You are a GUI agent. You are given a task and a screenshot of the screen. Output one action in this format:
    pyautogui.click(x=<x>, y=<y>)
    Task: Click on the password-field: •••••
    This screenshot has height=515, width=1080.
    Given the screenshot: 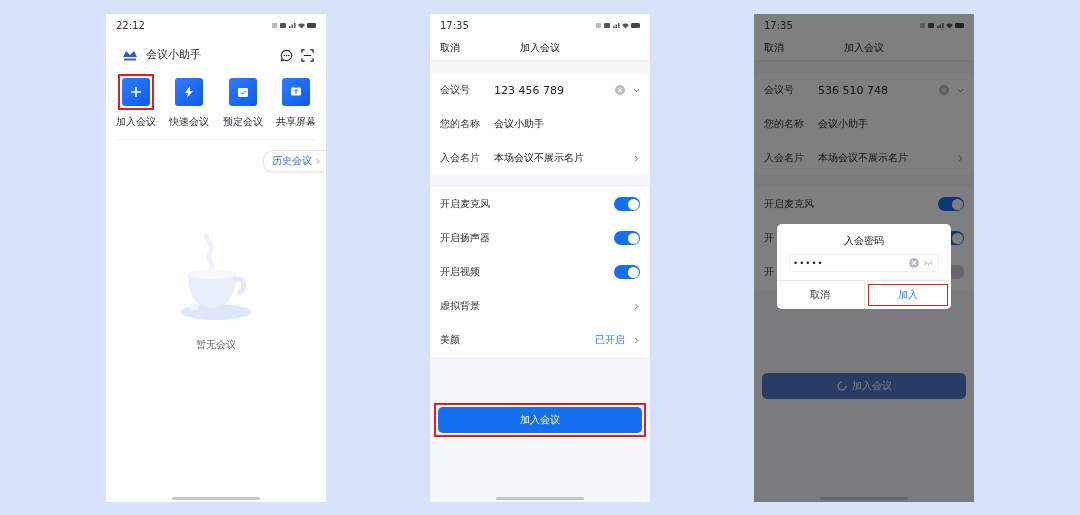 What is the action you would take?
    pyautogui.click(x=864, y=263)
    